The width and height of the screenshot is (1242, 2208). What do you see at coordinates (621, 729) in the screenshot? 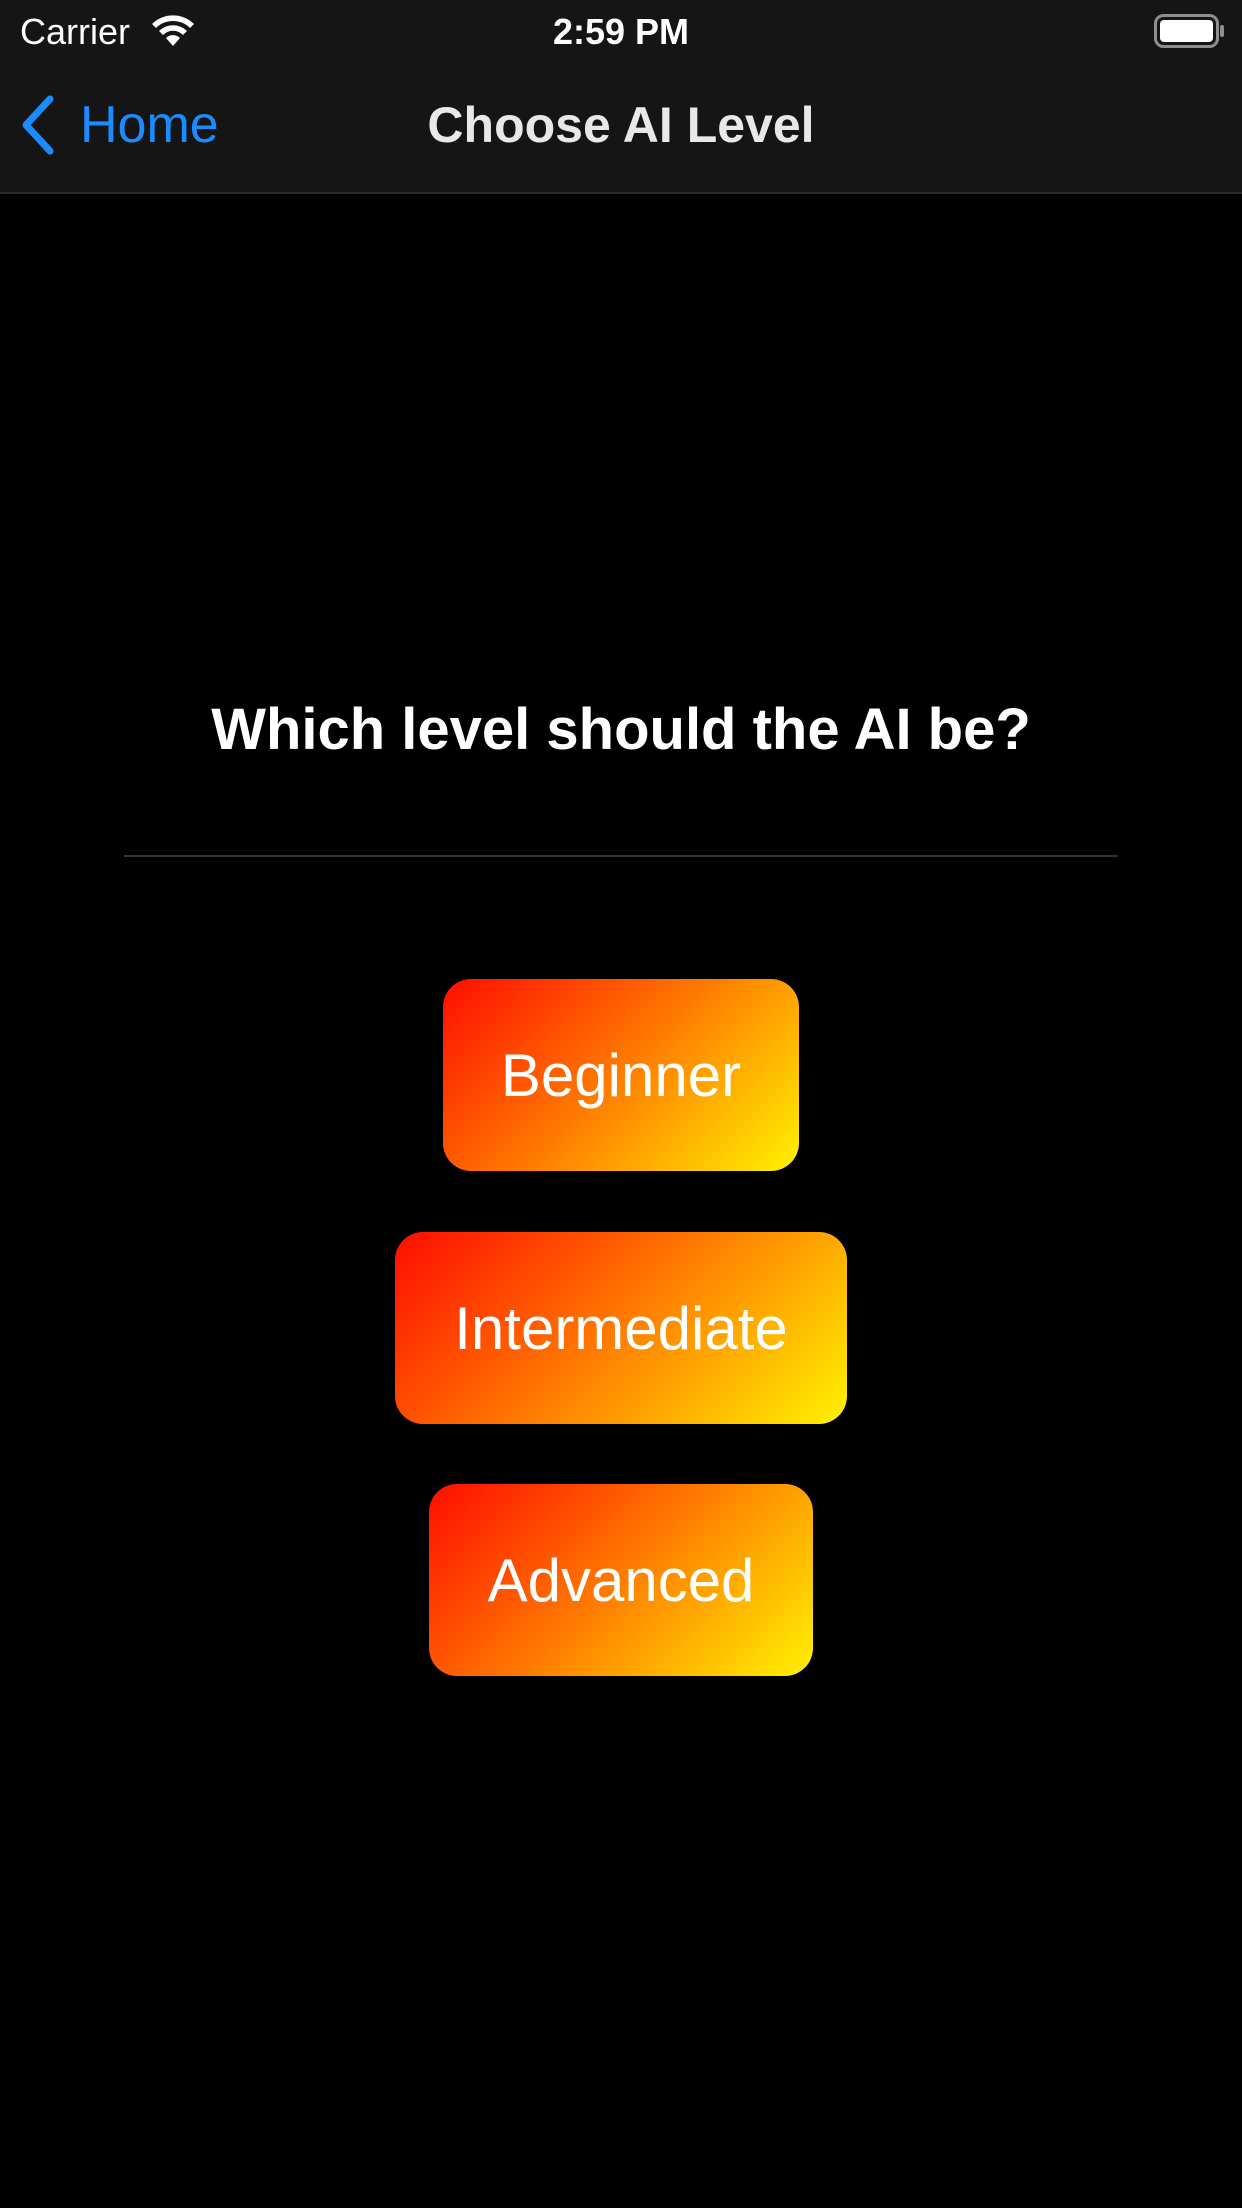
I see `question-heading: Which level should the AI be?` at bounding box center [621, 729].